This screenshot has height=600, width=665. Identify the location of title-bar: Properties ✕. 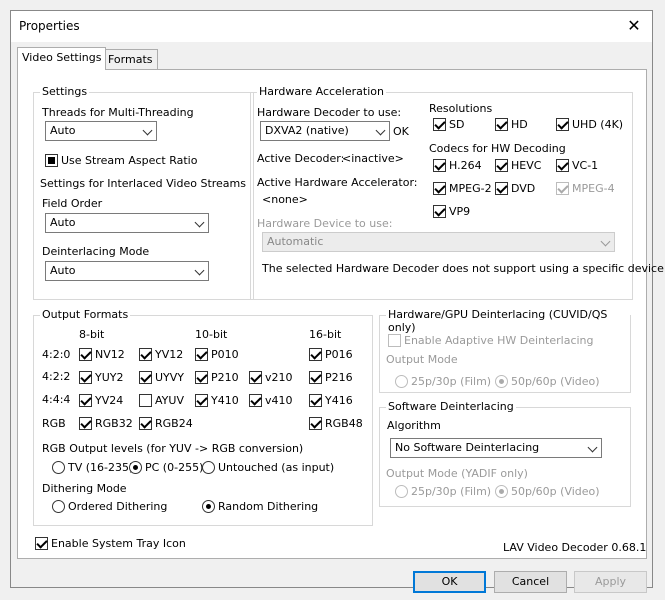
(331, 26).